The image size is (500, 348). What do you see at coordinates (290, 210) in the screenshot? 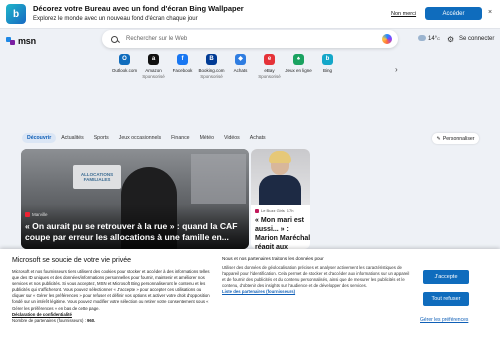
I see `publish-time: 17h` at bounding box center [290, 210].